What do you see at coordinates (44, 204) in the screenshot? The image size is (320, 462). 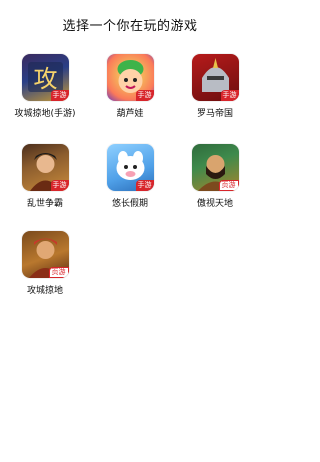 I see `game-name: 乱世争霸` at bounding box center [44, 204].